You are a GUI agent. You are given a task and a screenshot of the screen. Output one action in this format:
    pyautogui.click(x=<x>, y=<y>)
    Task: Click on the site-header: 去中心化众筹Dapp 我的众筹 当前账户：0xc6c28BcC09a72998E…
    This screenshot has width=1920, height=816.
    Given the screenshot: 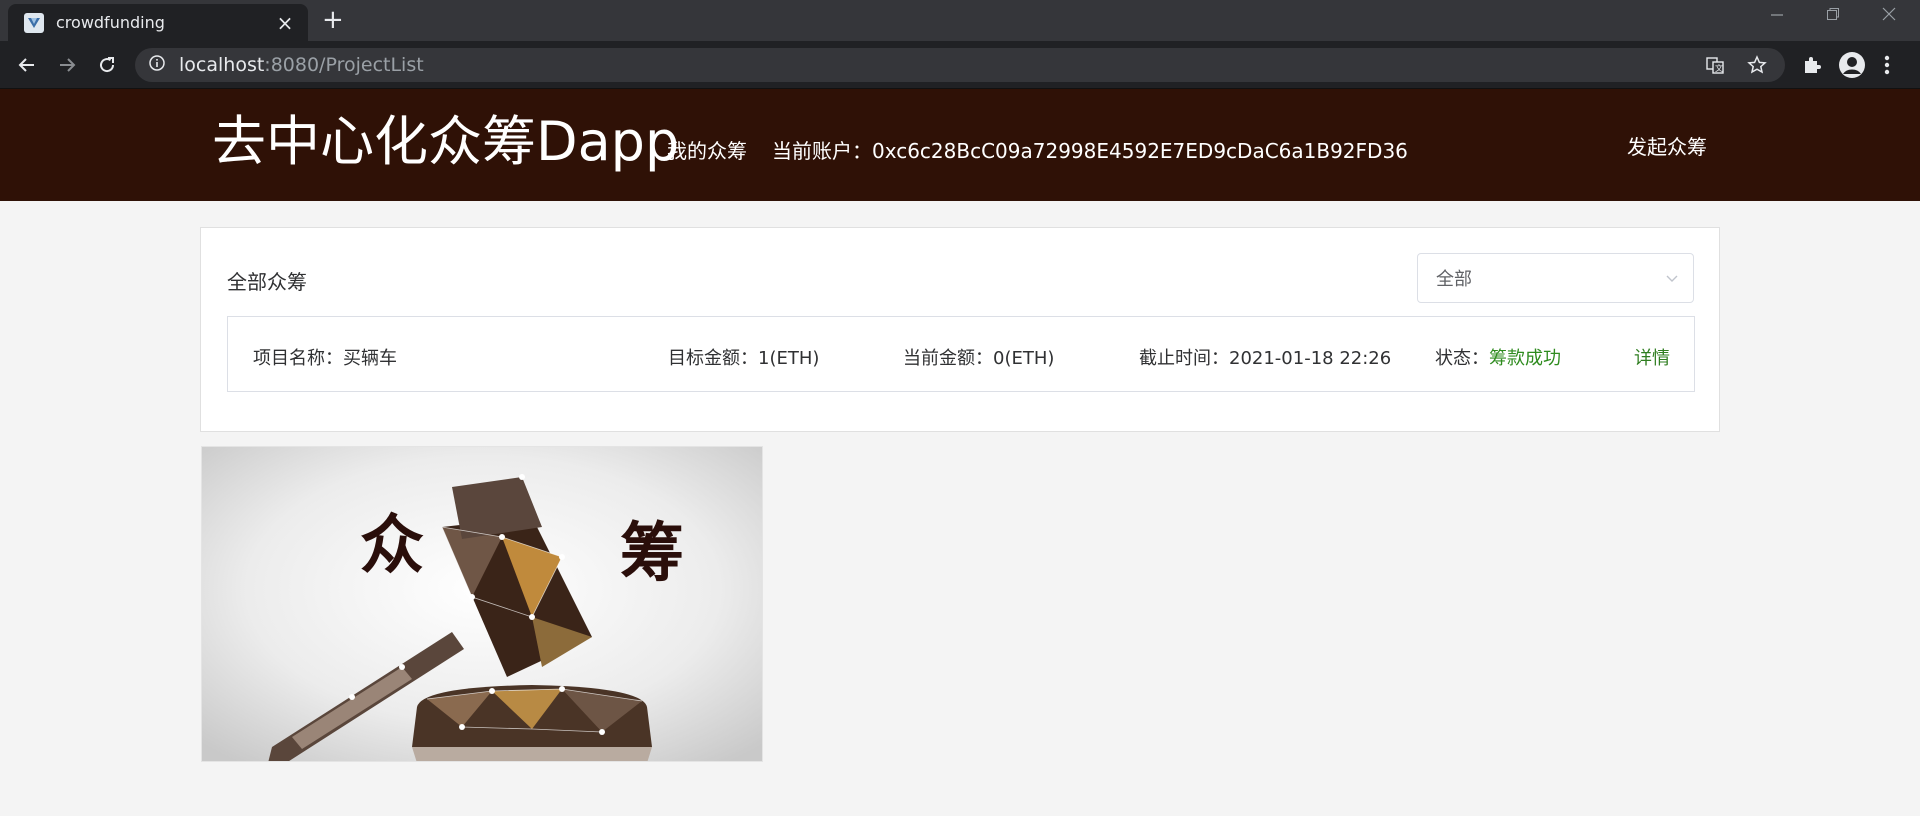 What is the action you would take?
    pyautogui.click(x=960, y=145)
    